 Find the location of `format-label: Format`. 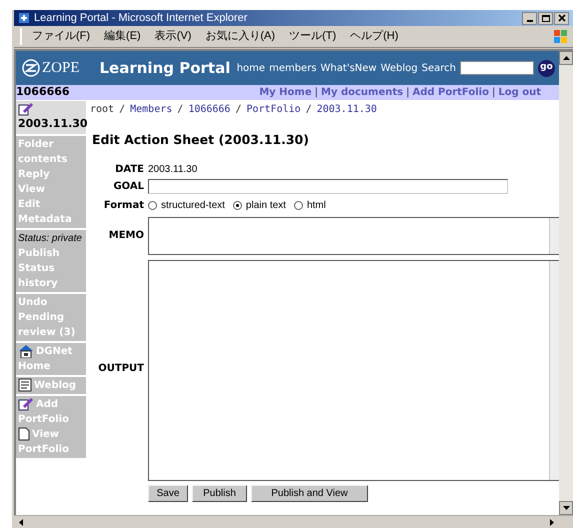

format-label: Format is located at coordinates (123, 206).